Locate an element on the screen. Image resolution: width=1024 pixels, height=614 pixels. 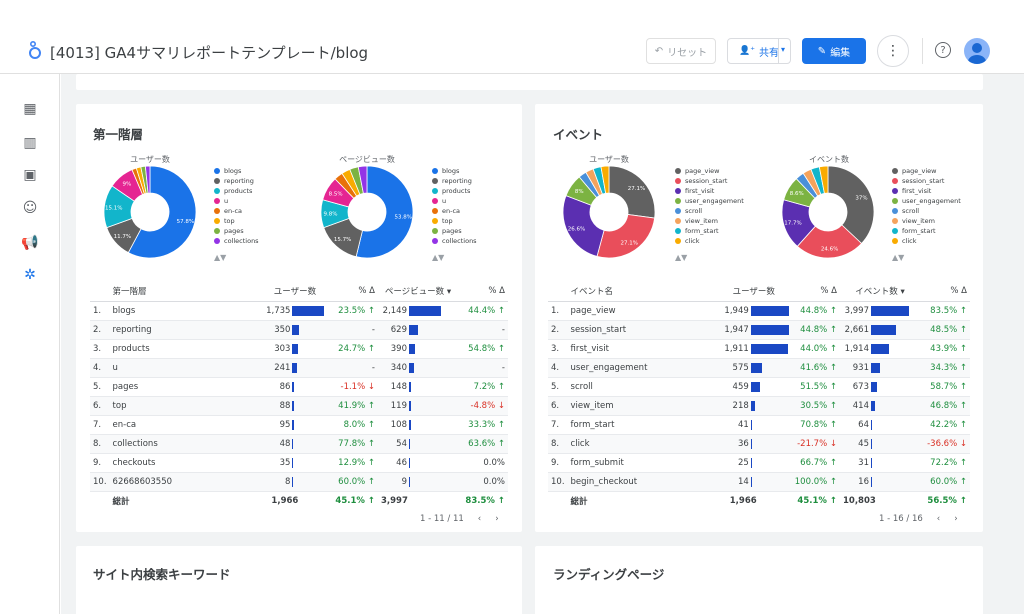
column-header: ページビュー数 ▾ is located at coordinates (418, 292).